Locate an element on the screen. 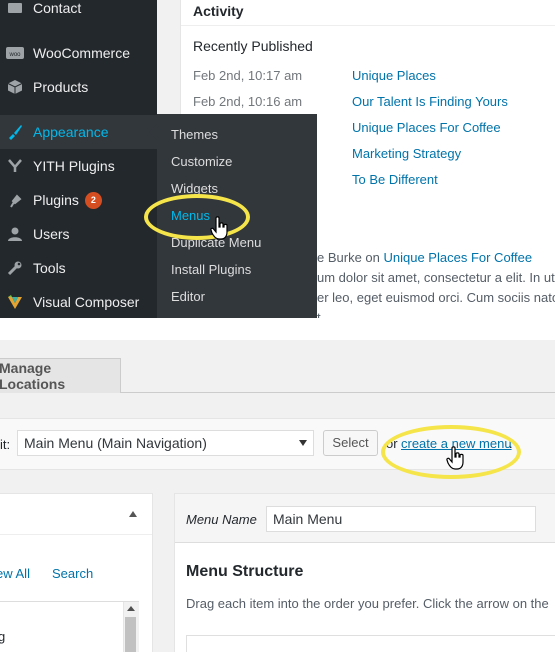  chevron-down-icon is located at coordinates (303, 443).